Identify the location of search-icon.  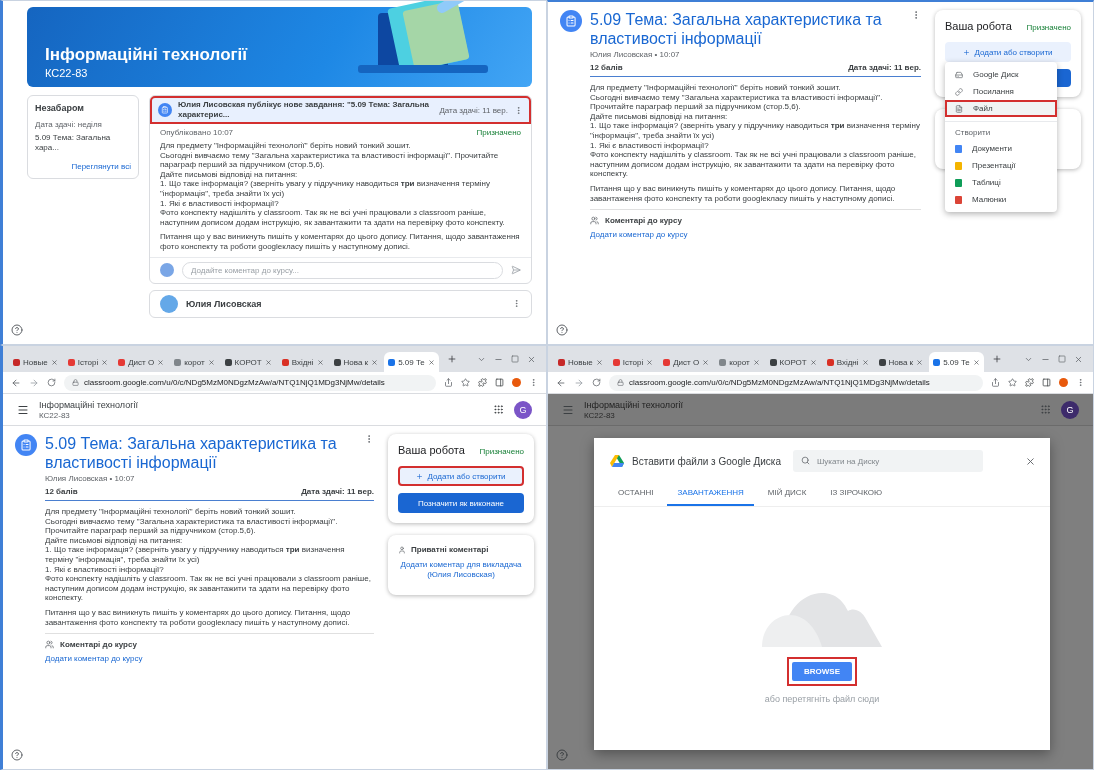
(806, 460).